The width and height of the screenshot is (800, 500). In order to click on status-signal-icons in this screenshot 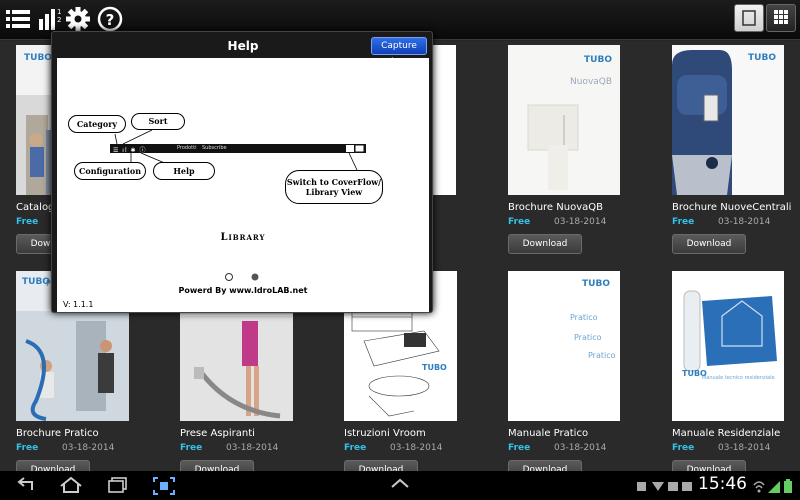, I will do `click(772, 486)`.